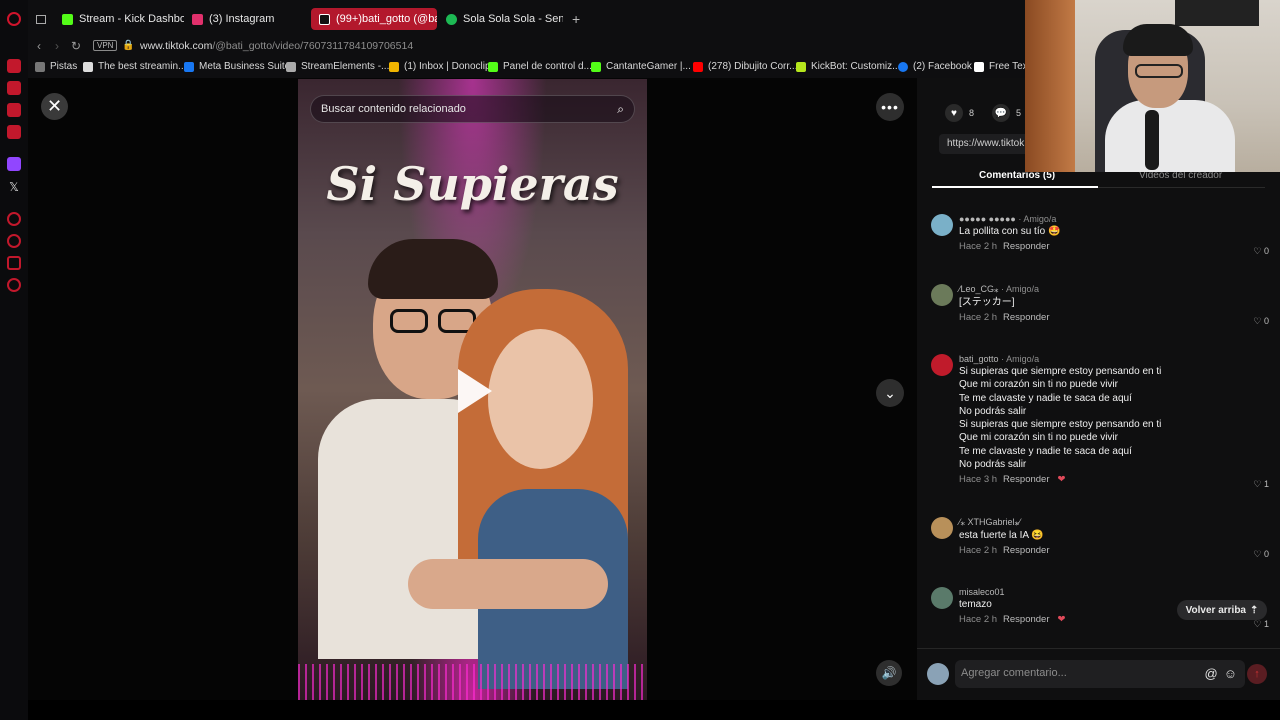 The width and height of the screenshot is (1280, 720). Describe the element at coordinates (40, 66) in the screenshot. I see `folder-icon` at that location.